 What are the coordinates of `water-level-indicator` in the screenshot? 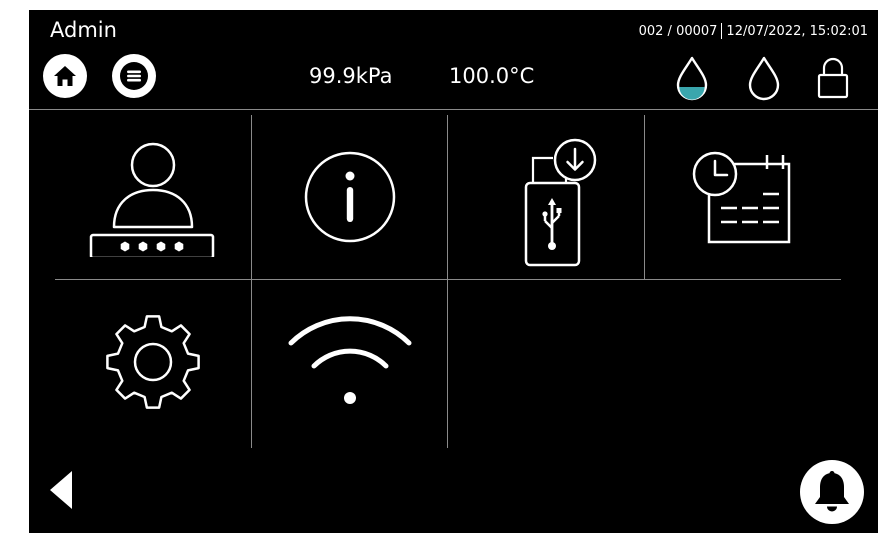 It's located at (692, 80).